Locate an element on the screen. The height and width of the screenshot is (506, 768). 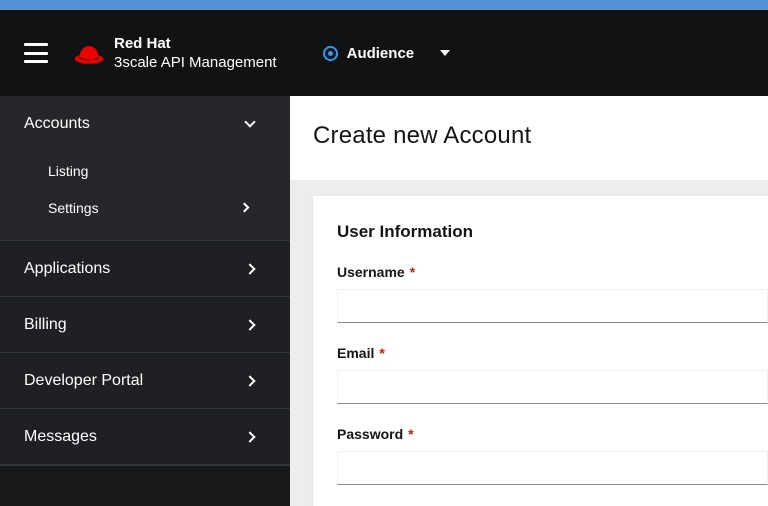
sidebar-item-label: Billing is located at coordinates (45, 324).